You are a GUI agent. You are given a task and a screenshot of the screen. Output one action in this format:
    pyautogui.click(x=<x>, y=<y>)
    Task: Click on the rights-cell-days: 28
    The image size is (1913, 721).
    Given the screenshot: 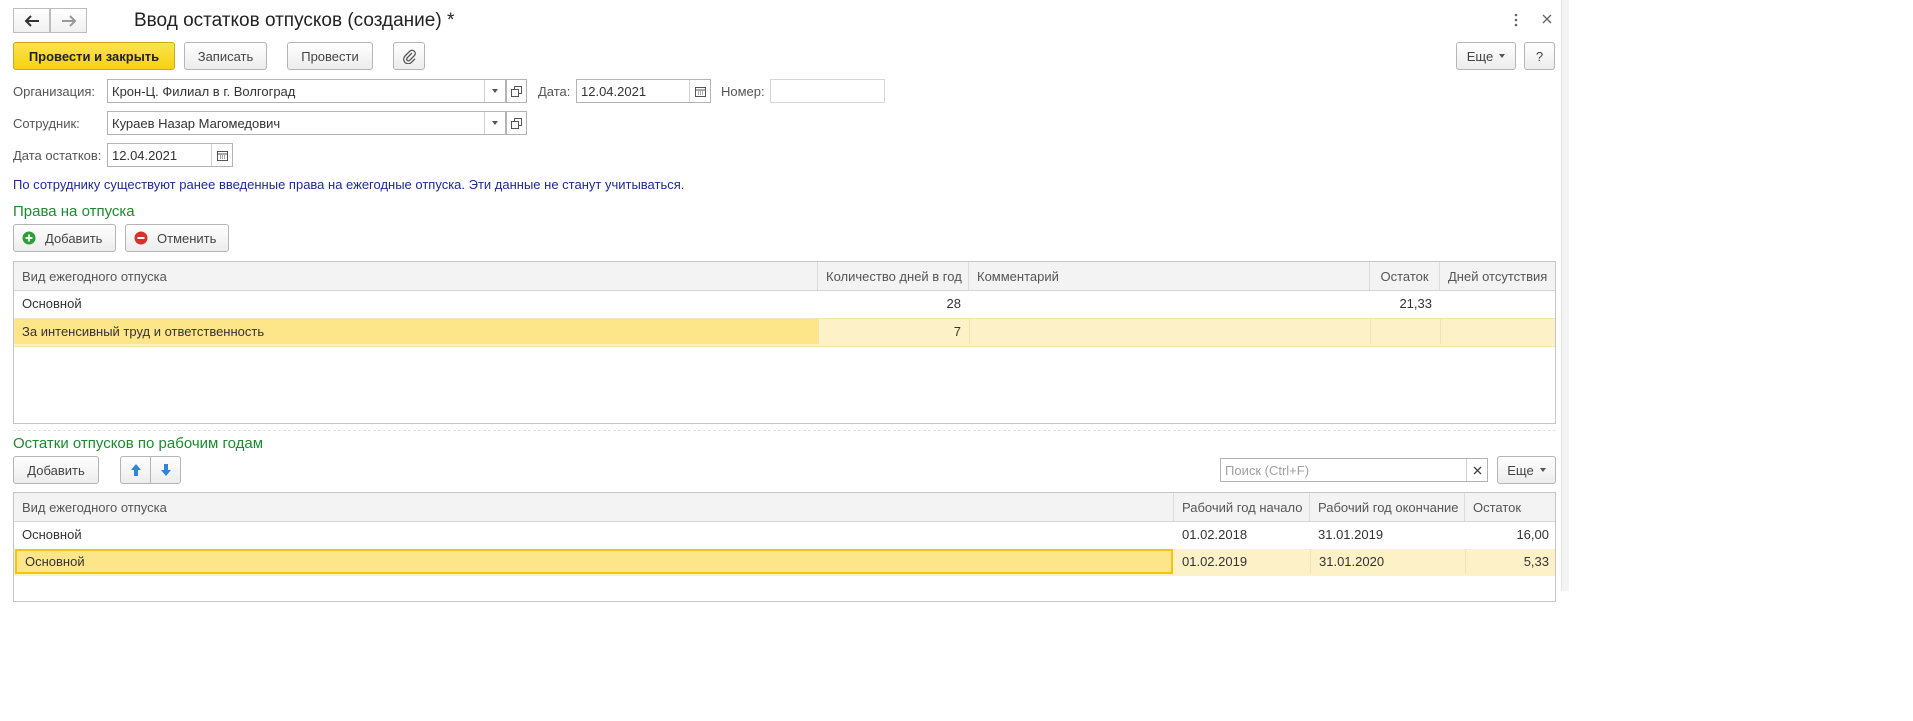 What is the action you would take?
    pyautogui.click(x=953, y=303)
    